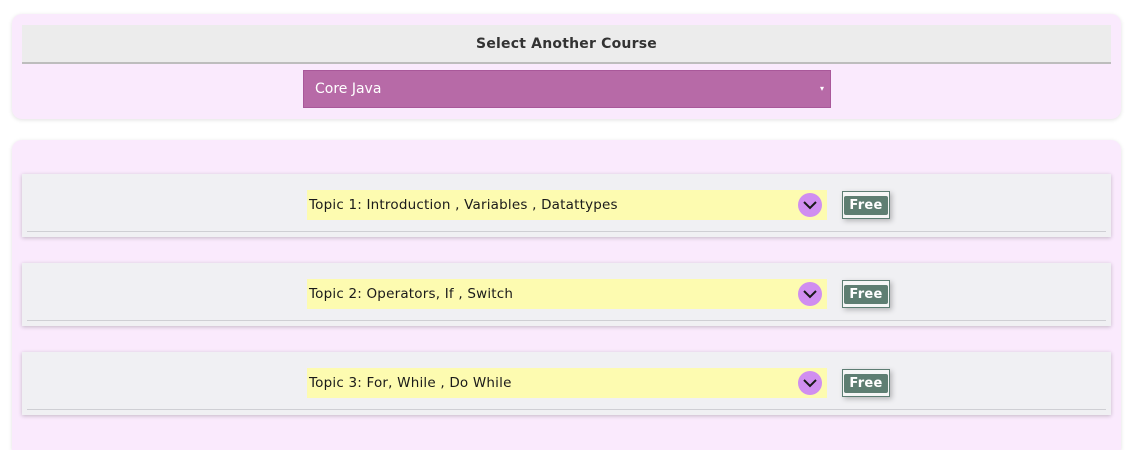 The image size is (1133, 450). I want to click on topic-row: Topic 3: For, While , Do While Free, so click(566, 383).